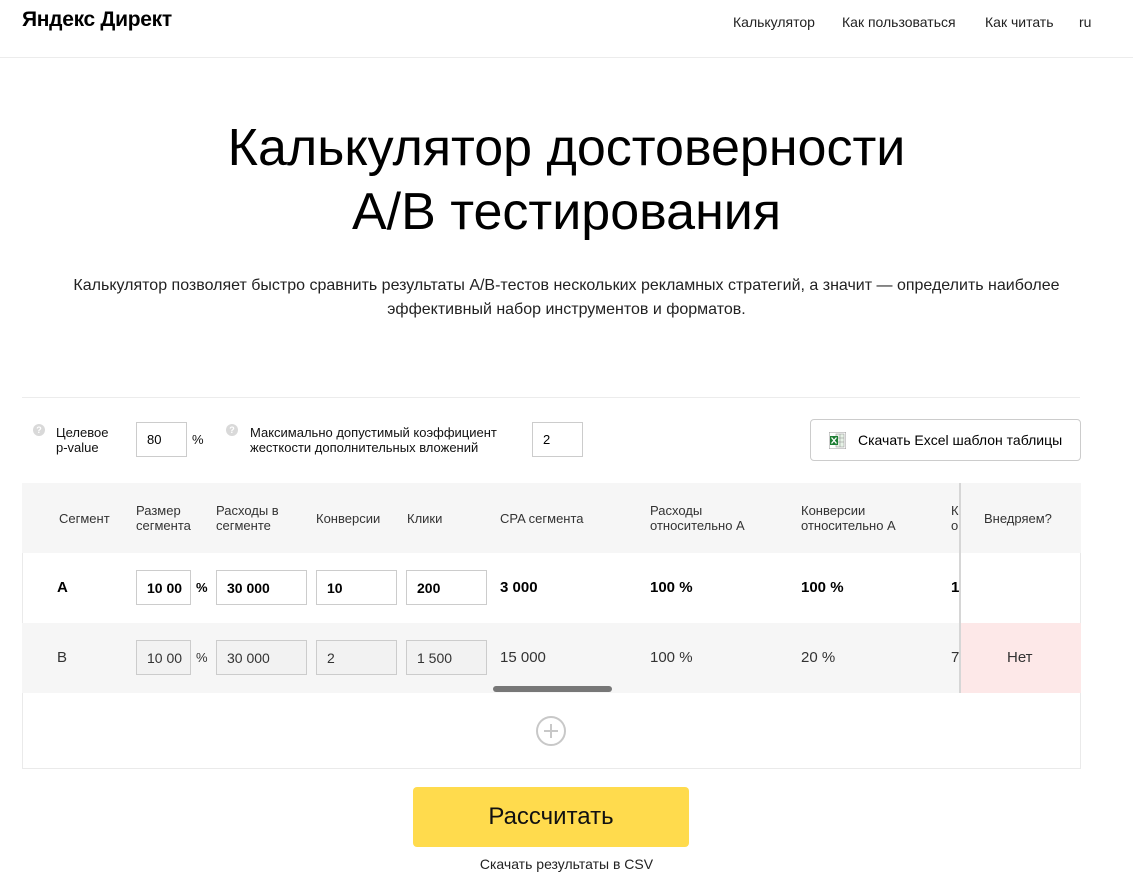 The width and height of the screenshot is (1133, 886). I want to click on col-truncated: К о, so click(955, 518).